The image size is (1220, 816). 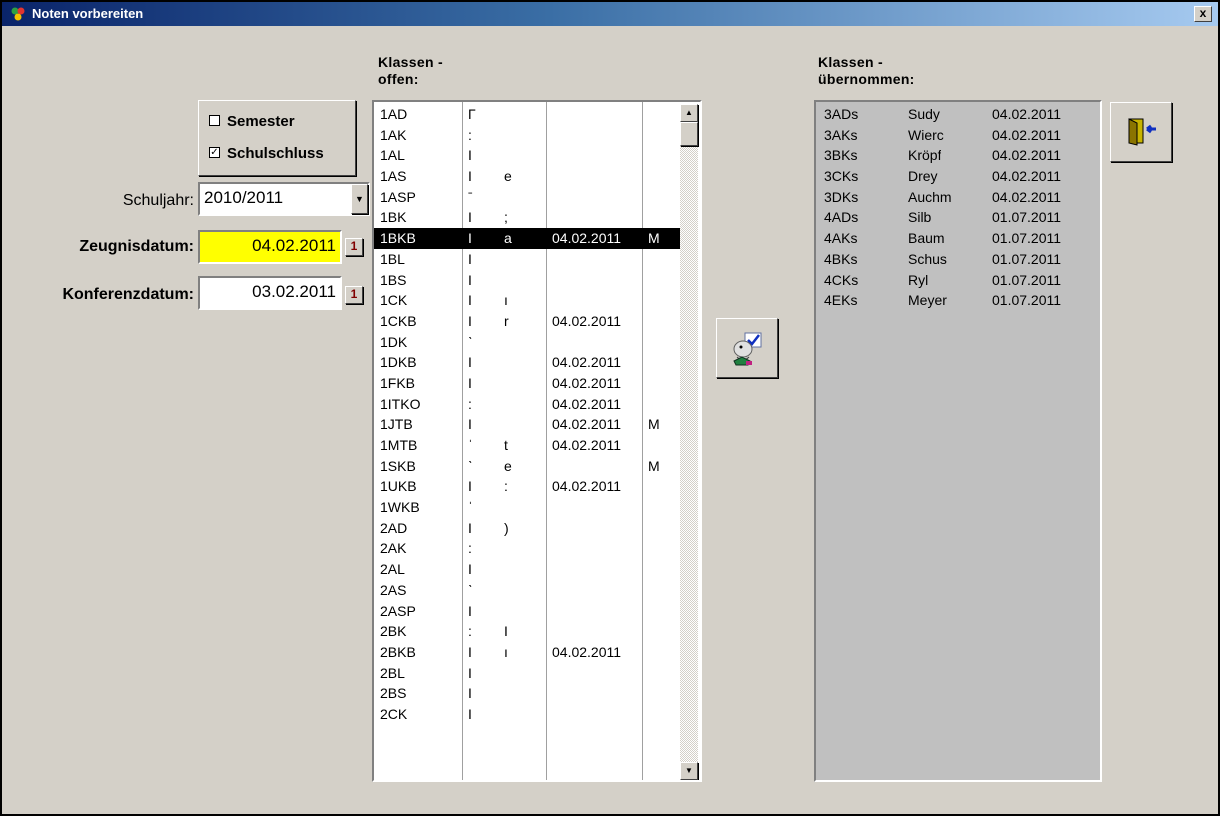 What do you see at coordinates (958, 259) in the screenshot?
I see `done-class-row: 4BKs Schus 01.07.2011` at bounding box center [958, 259].